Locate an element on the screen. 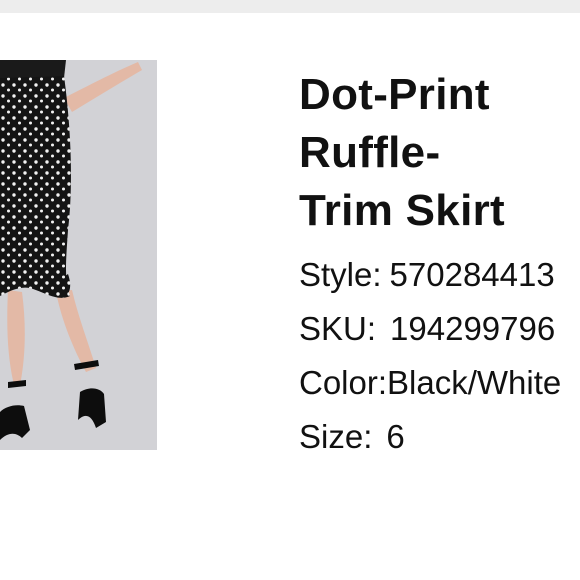 This screenshot has height=580, width=580. product-title: Dot-Print Ruffle- Trim Skirt is located at coordinates (402, 152).